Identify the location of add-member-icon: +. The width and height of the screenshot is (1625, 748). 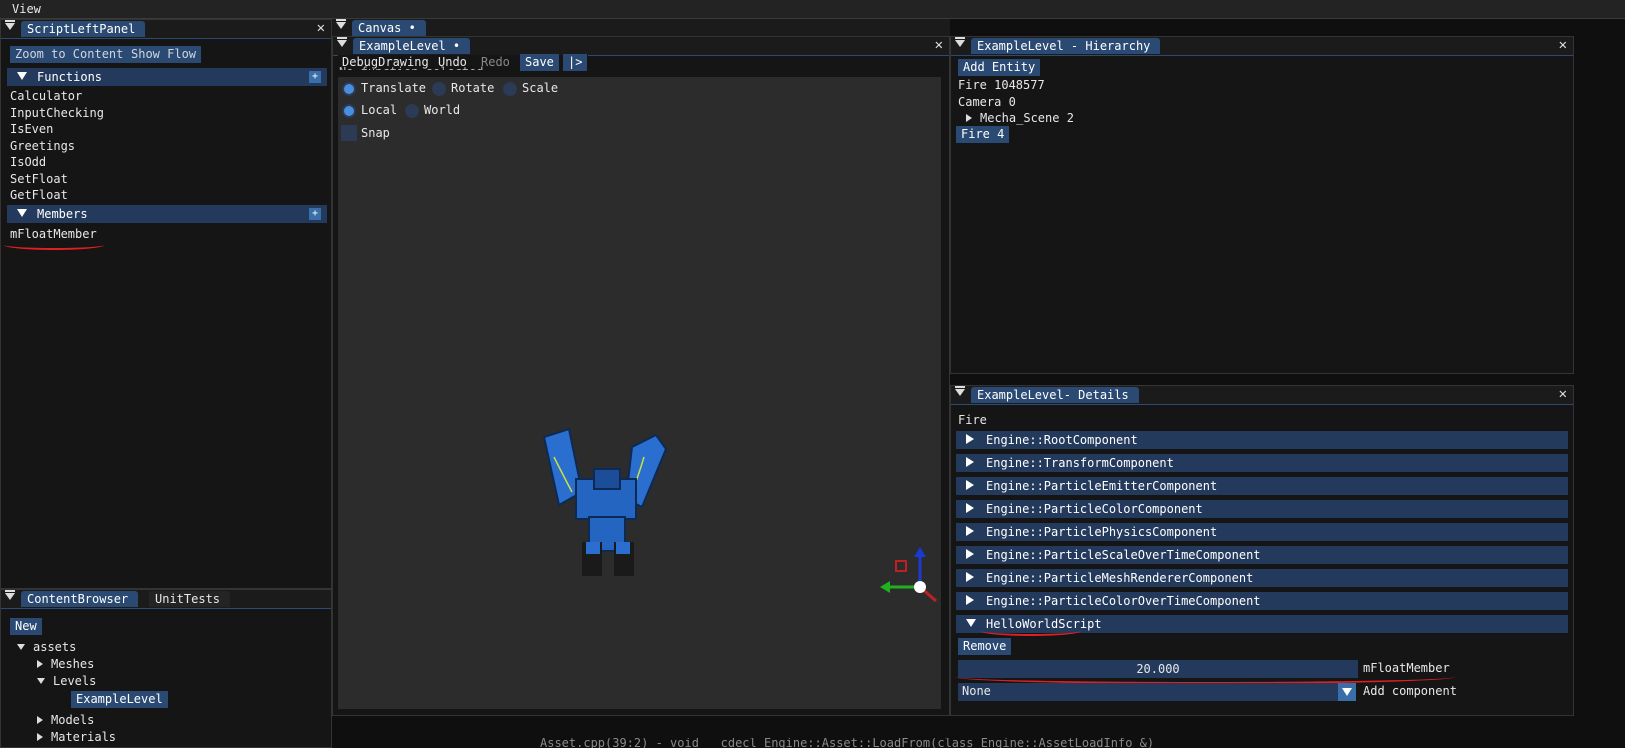
(315, 214).